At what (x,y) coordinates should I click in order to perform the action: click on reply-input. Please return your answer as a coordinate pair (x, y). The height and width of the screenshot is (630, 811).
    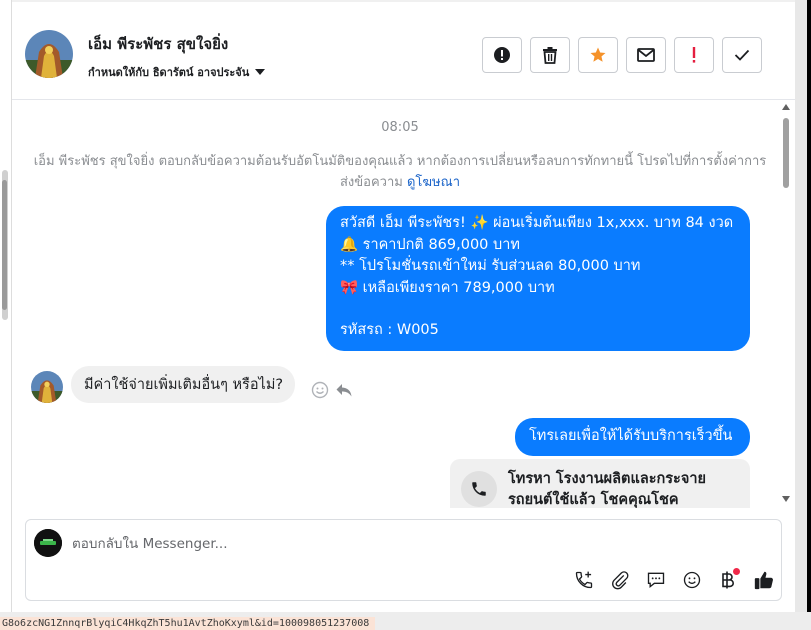
    Looking at the image, I should click on (352, 544).